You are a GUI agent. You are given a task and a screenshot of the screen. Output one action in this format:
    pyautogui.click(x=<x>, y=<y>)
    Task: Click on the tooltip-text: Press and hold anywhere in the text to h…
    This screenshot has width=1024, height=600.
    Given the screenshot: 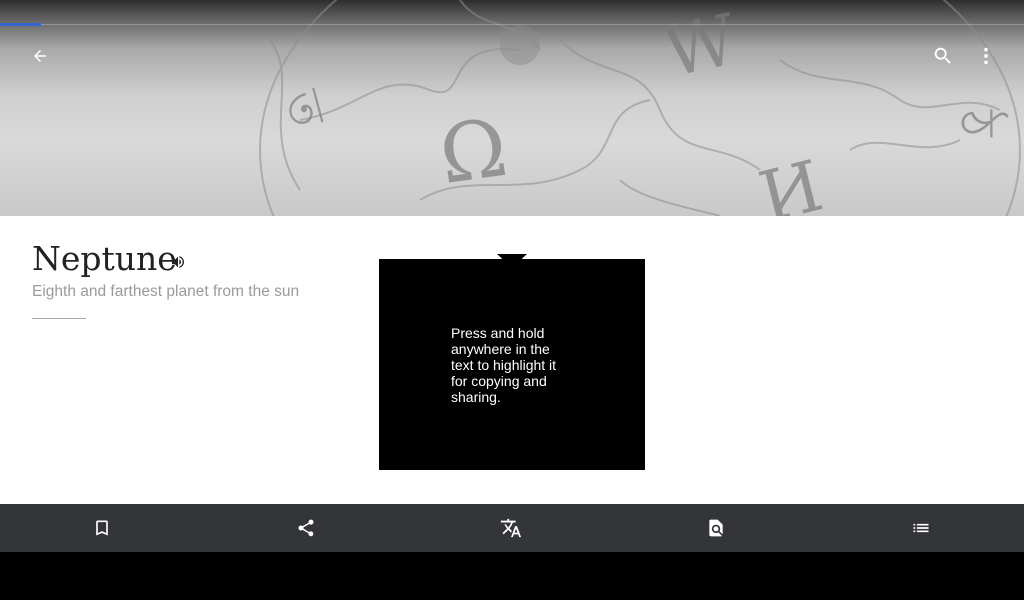 What is the action you would take?
    pyautogui.click(x=504, y=365)
    